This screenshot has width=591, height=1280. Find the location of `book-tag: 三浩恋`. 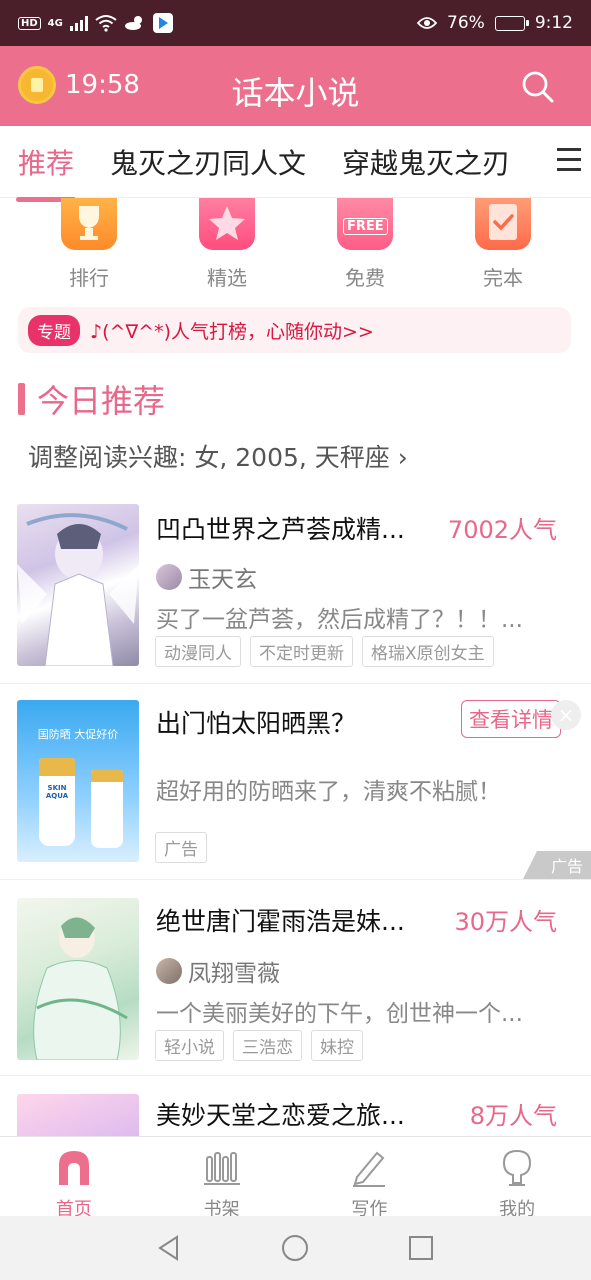

book-tag: 三浩恋 is located at coordinates (267, 1045).